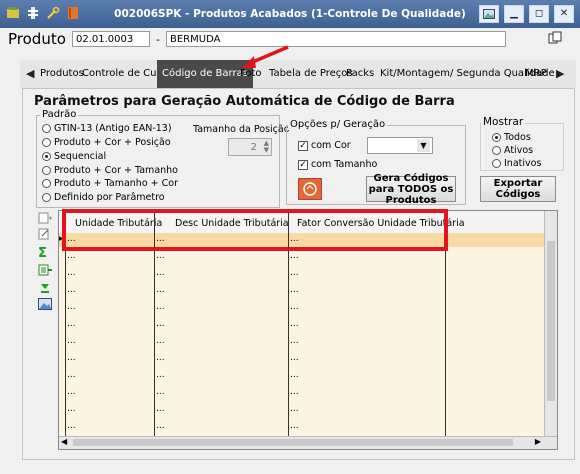  Describe the element at coordinates (523, 163) in the screenshot. I see `radio-label: Inativos` at that location.